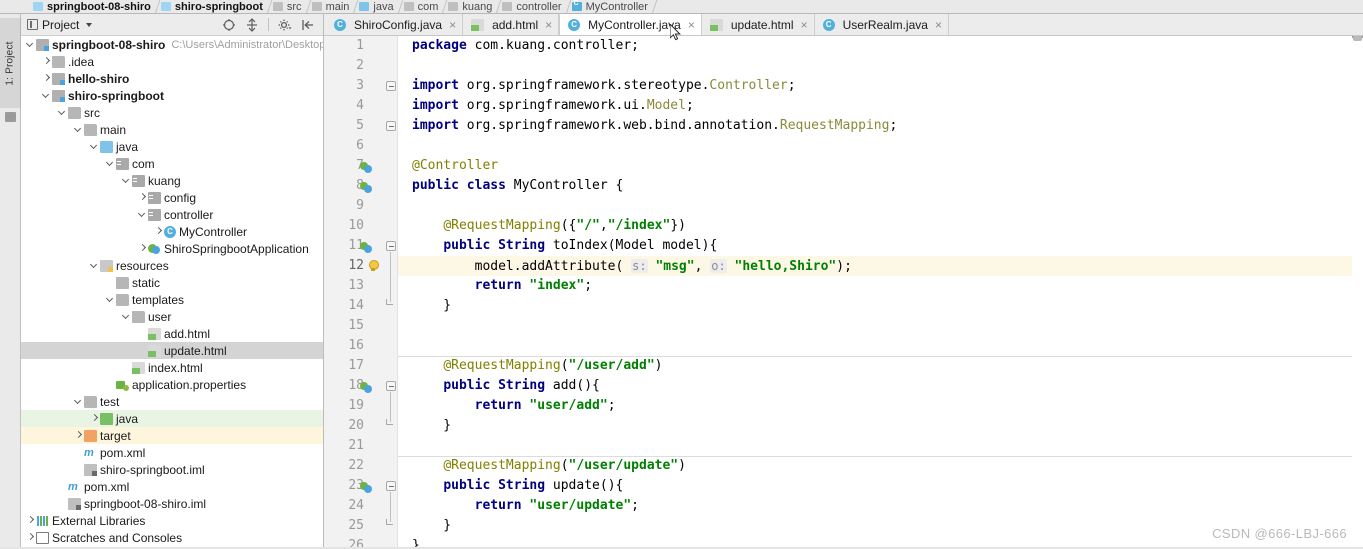 This screenshot has height=549, width=1363. I want to click on tree-node-shiro-springboot: shiro-springboot, so click(172, 95).